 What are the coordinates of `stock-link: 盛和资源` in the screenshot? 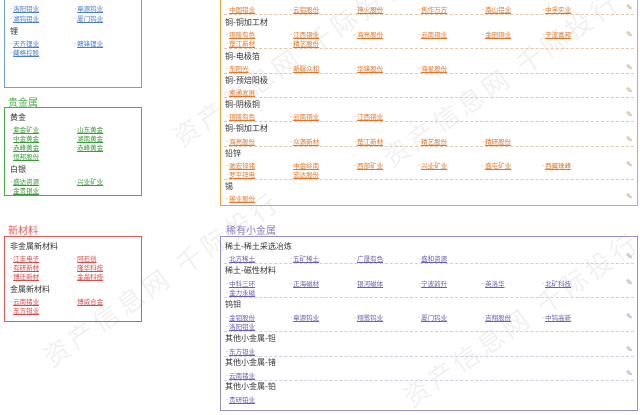 It's located at (432, 258).